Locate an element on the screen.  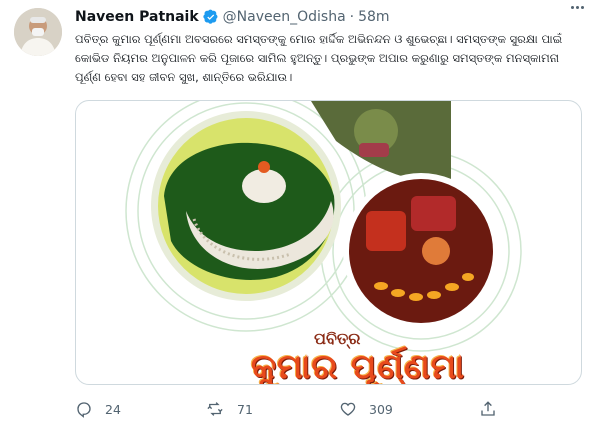
tweet-header: Naveen Patnaik @Naveen_Odisha · 58m is located at coordinates (332, 17).